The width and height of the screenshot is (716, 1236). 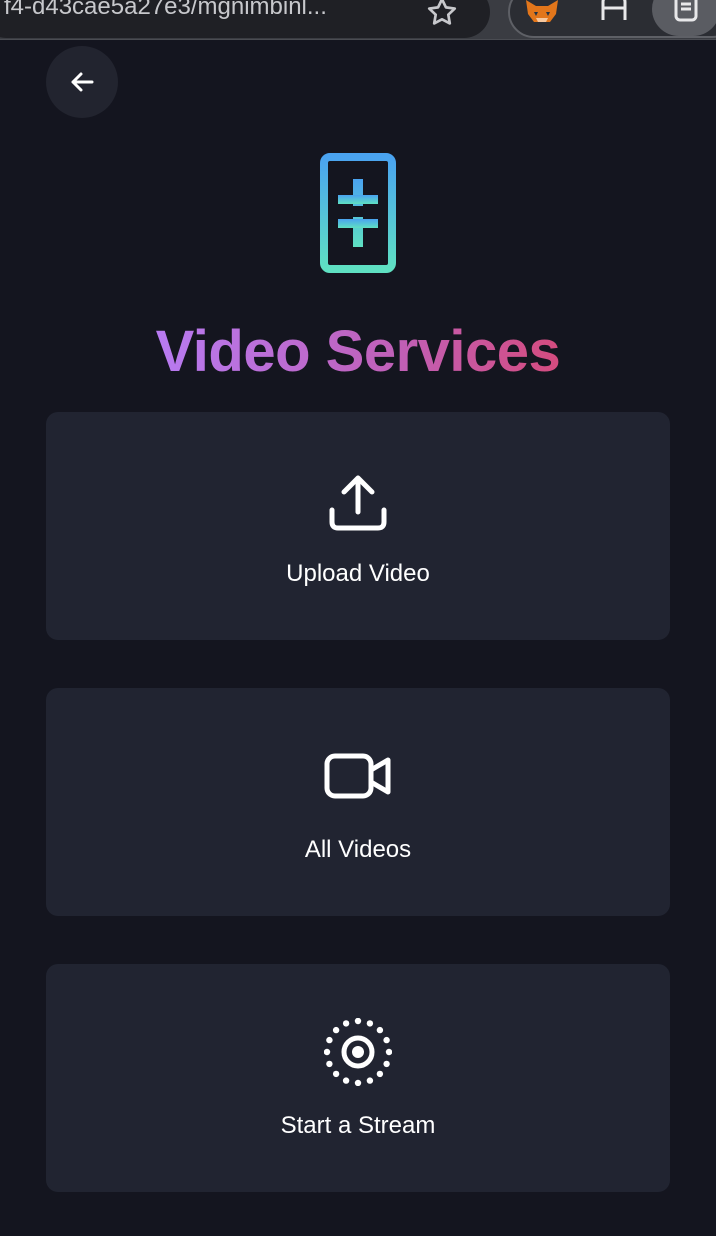 I want to click on start-stream-label: Start a Stream, so click(x=358, y=1125).